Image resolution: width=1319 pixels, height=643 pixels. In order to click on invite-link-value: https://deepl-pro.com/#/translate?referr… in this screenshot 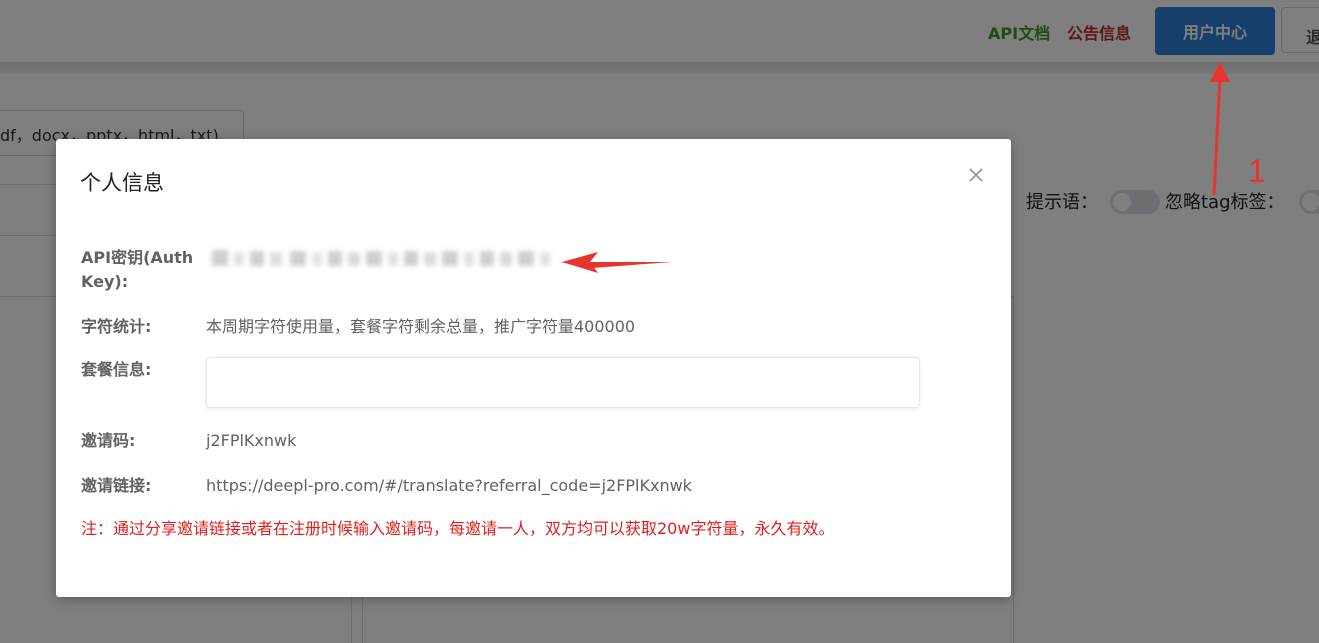, I will do `click(449, 486)`.